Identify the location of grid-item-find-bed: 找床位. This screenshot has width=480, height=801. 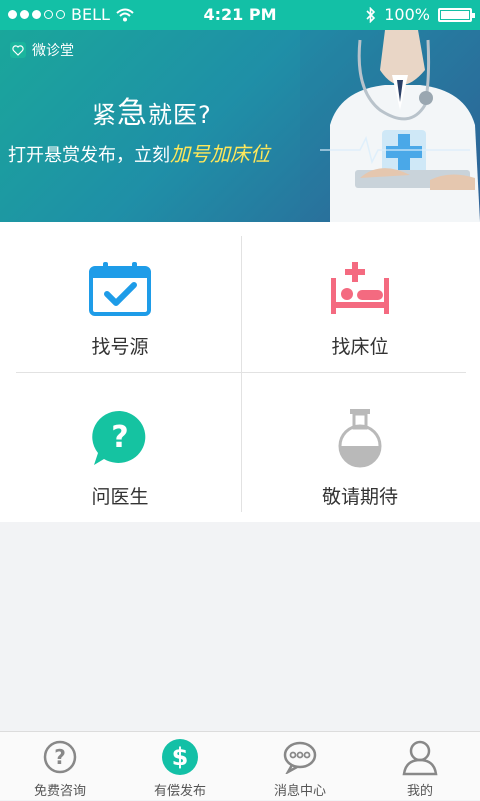
(360, 297).